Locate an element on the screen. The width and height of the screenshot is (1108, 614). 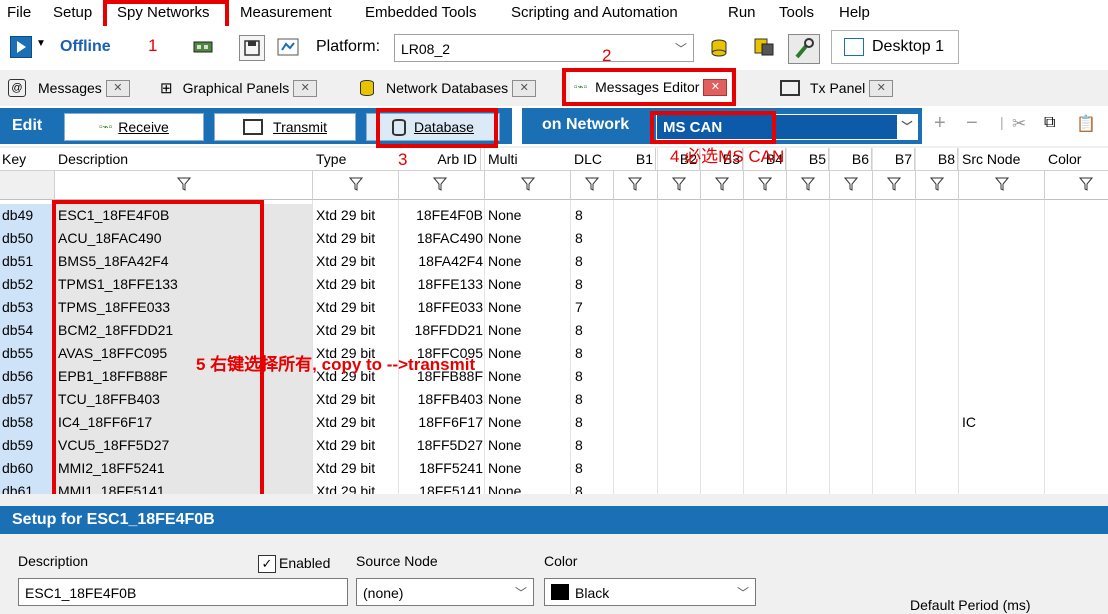
menu-setup: Setup is located at coordinates (72, 12).